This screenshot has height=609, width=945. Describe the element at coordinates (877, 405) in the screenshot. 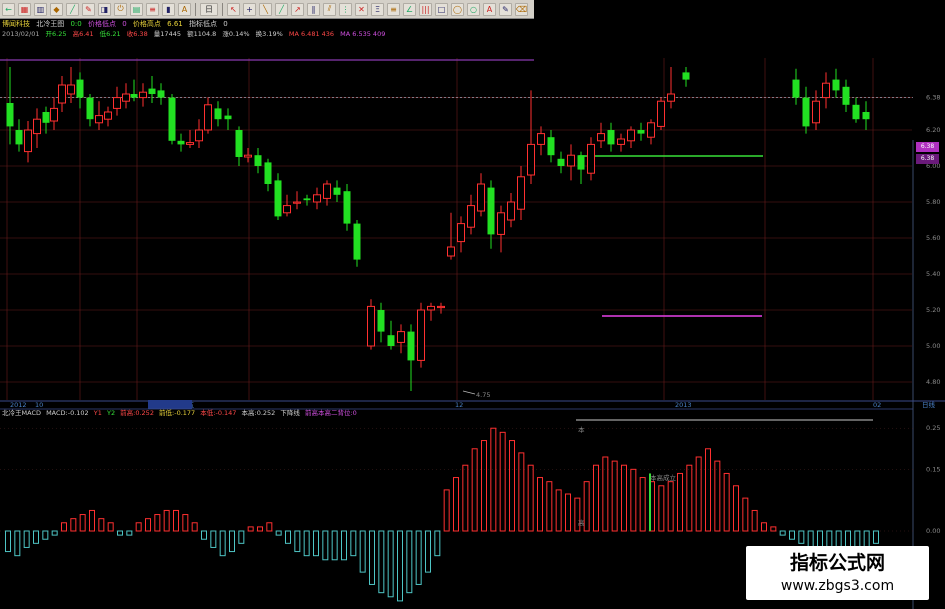

I see `date-label: 02` at that location.